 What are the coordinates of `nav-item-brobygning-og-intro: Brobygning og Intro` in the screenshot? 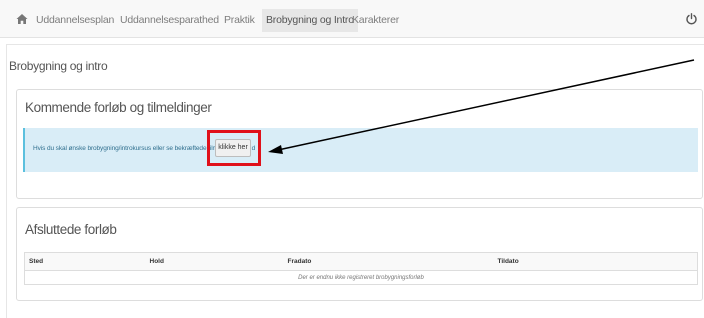 It's located at (310, 20).